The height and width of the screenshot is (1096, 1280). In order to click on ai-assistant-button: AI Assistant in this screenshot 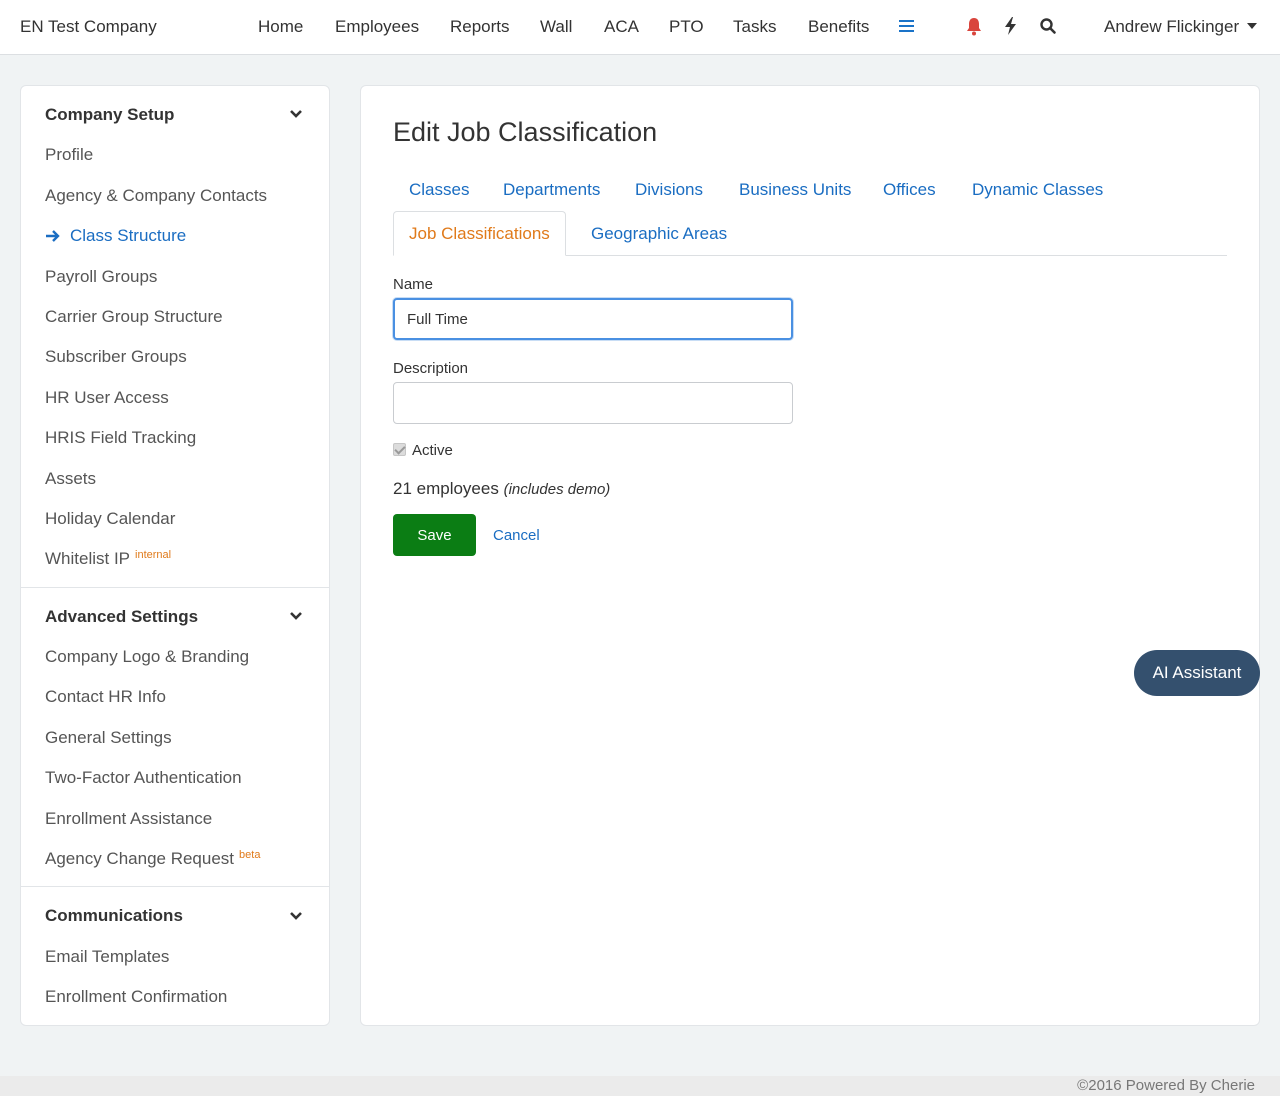, I will do `click(1197, 673)`.